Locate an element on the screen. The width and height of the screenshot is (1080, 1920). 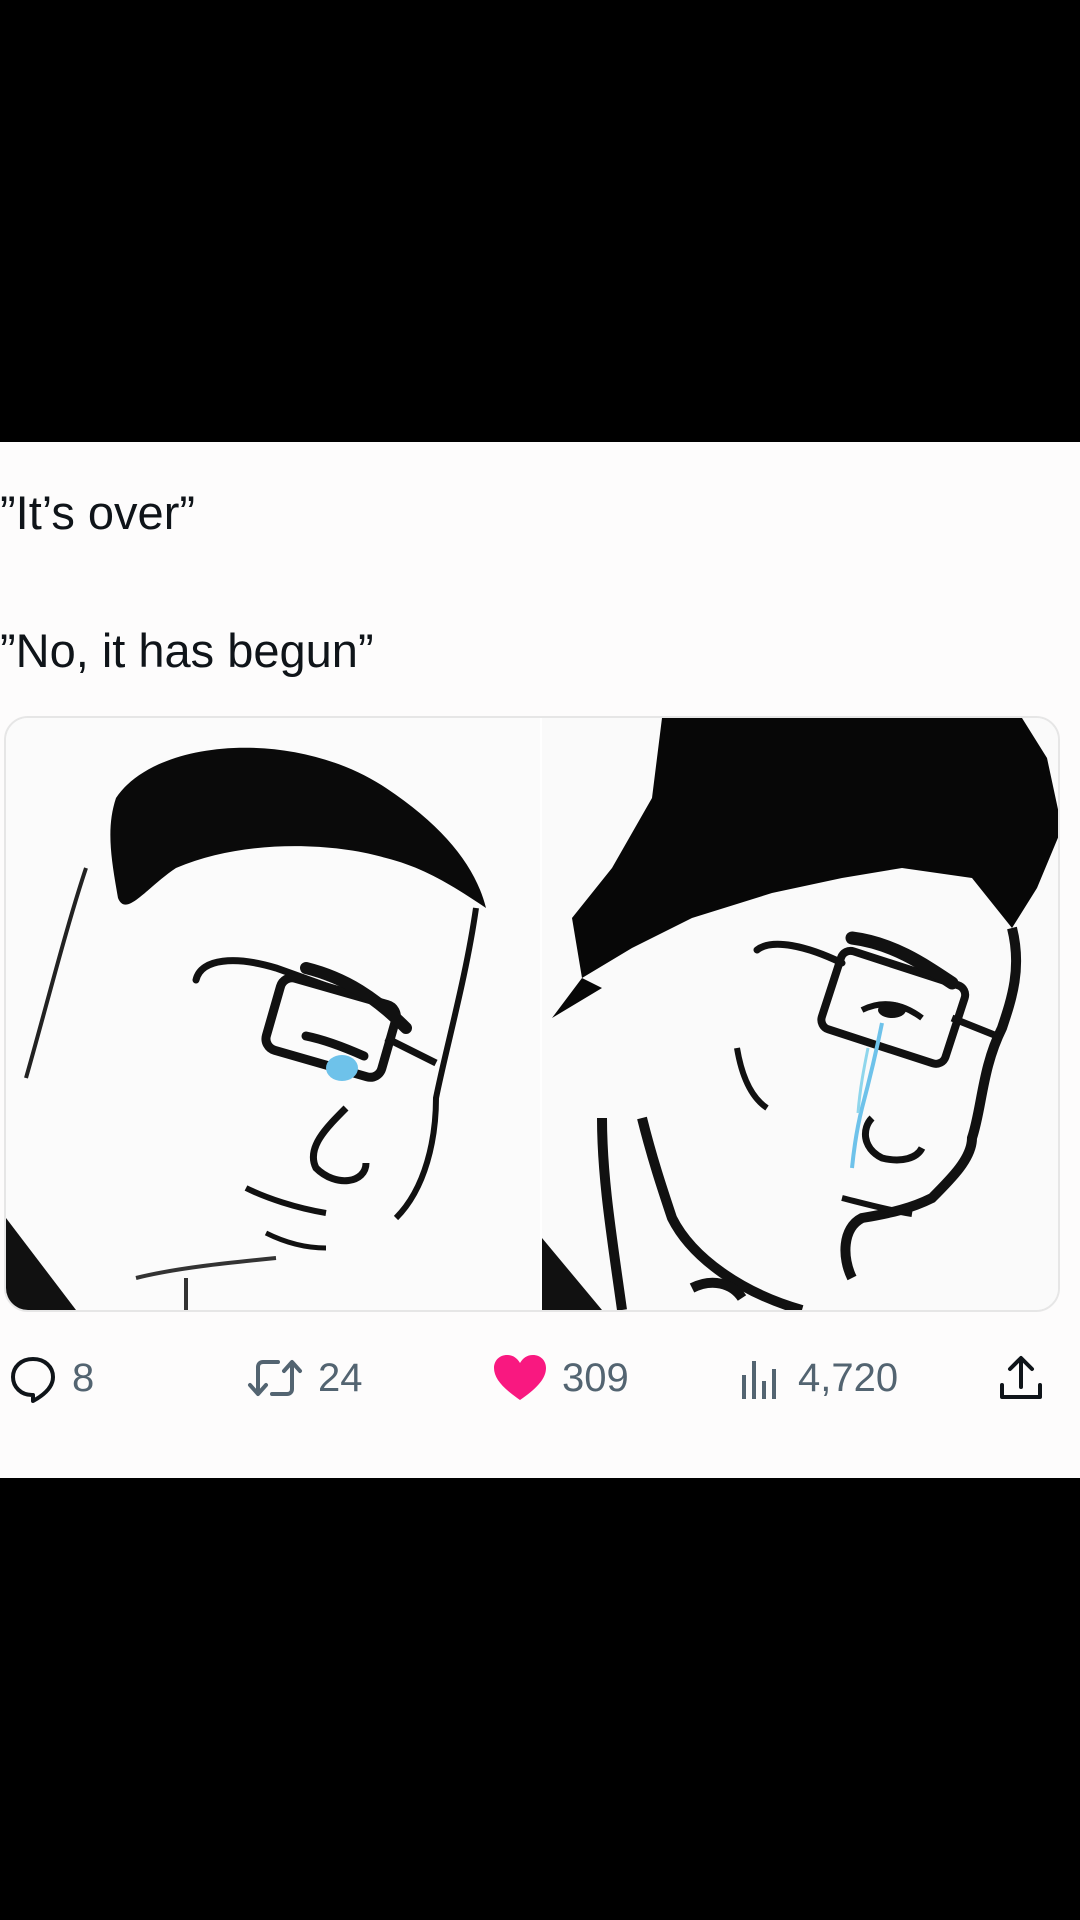
heart-icon is located at coordinates (520, 1378).